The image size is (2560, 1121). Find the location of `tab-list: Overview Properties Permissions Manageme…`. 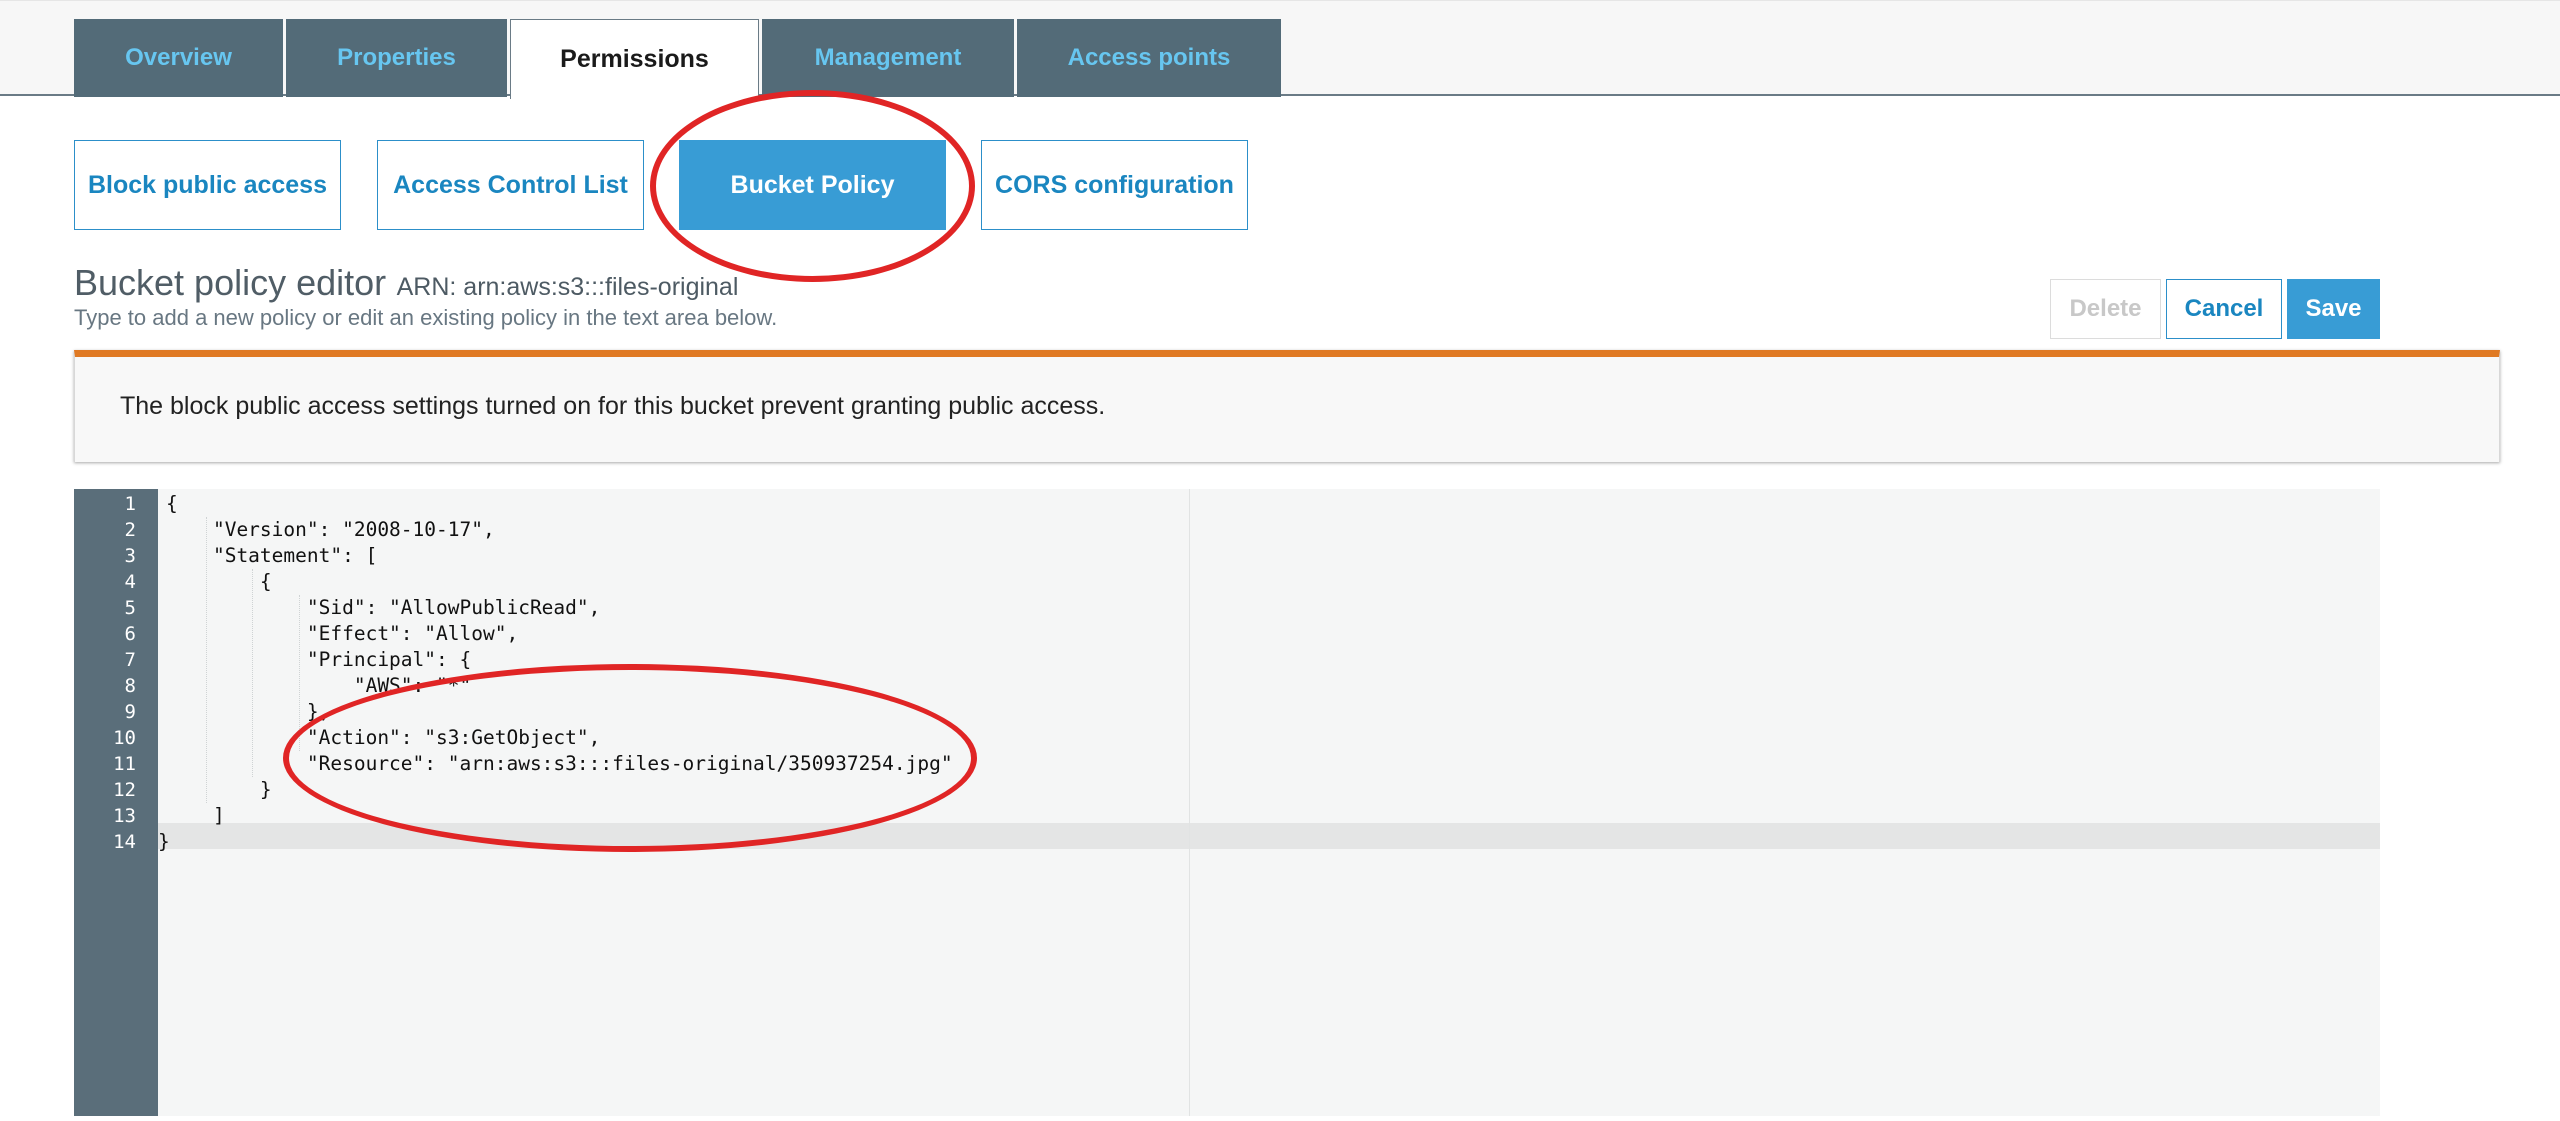

tab-list: Overview Properties Permissions Manageme… is located at coordinates (677, 59).